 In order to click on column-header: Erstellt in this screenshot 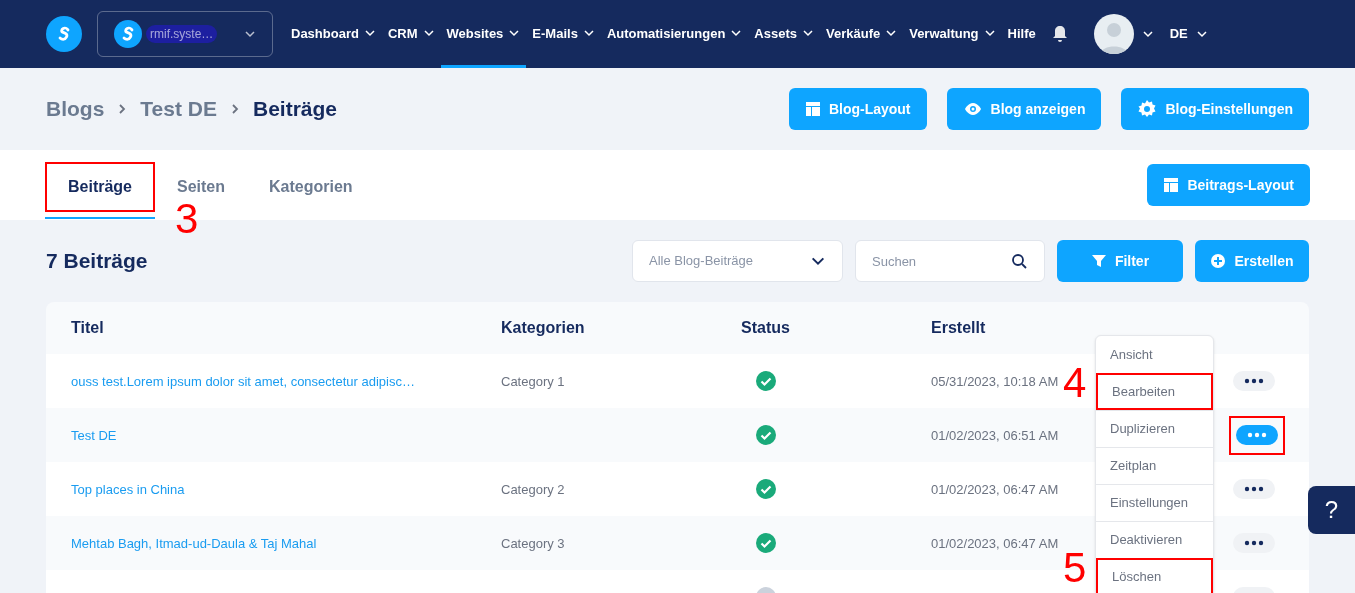, I will do `click(958, 327)`.